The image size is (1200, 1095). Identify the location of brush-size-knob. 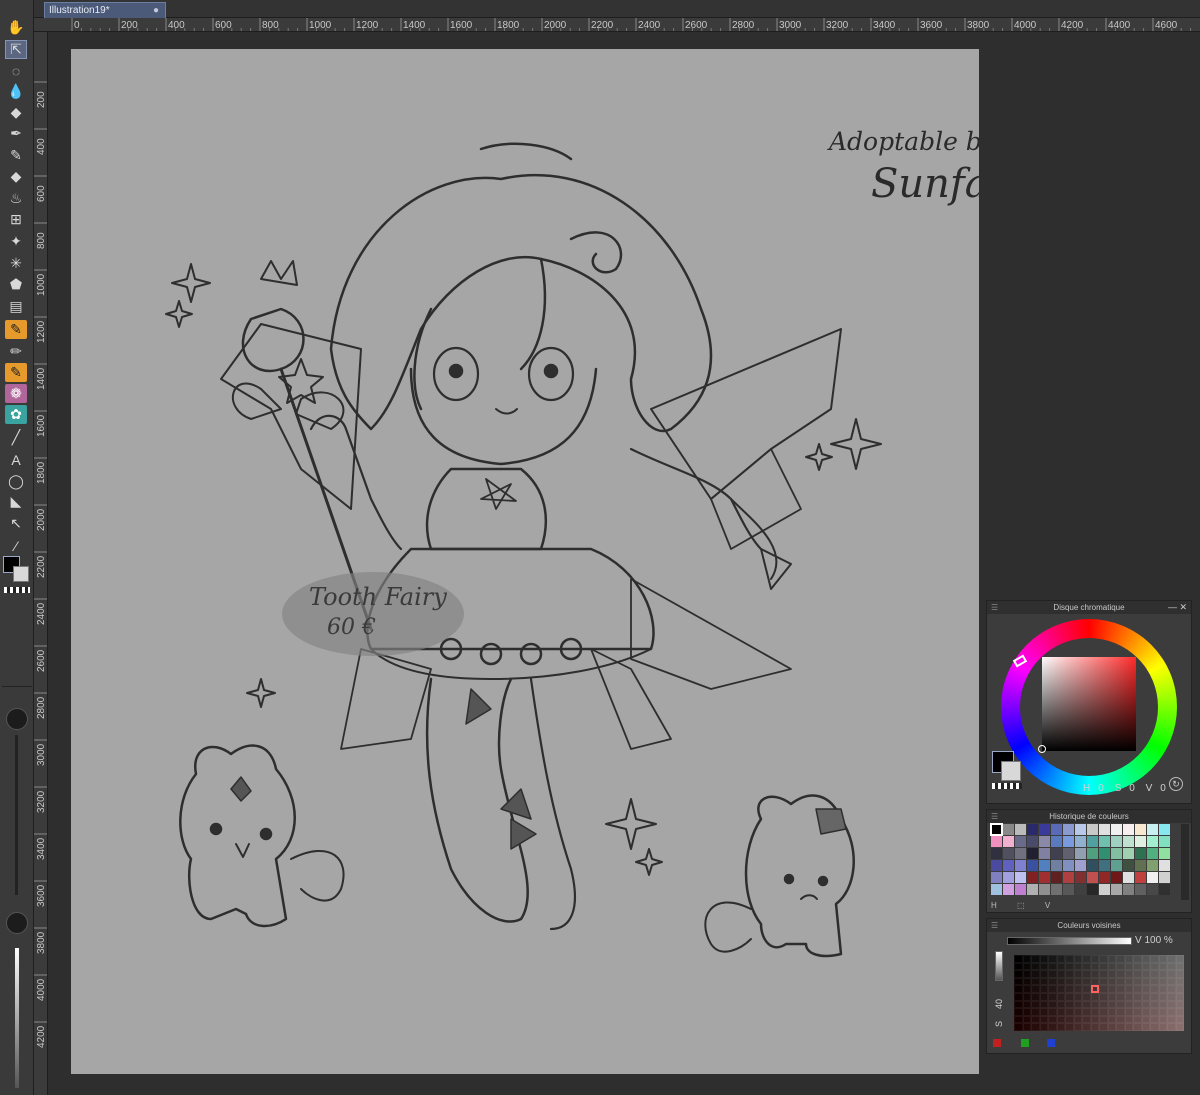
(17, 719).